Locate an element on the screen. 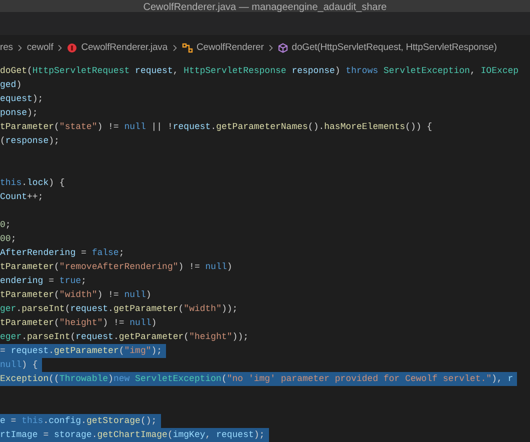 This screenshot has width=530, height=442. breadcrumb-item: doGet(HttpServletRequest, HttpServletResponse) is located at coordinates (387, 48).